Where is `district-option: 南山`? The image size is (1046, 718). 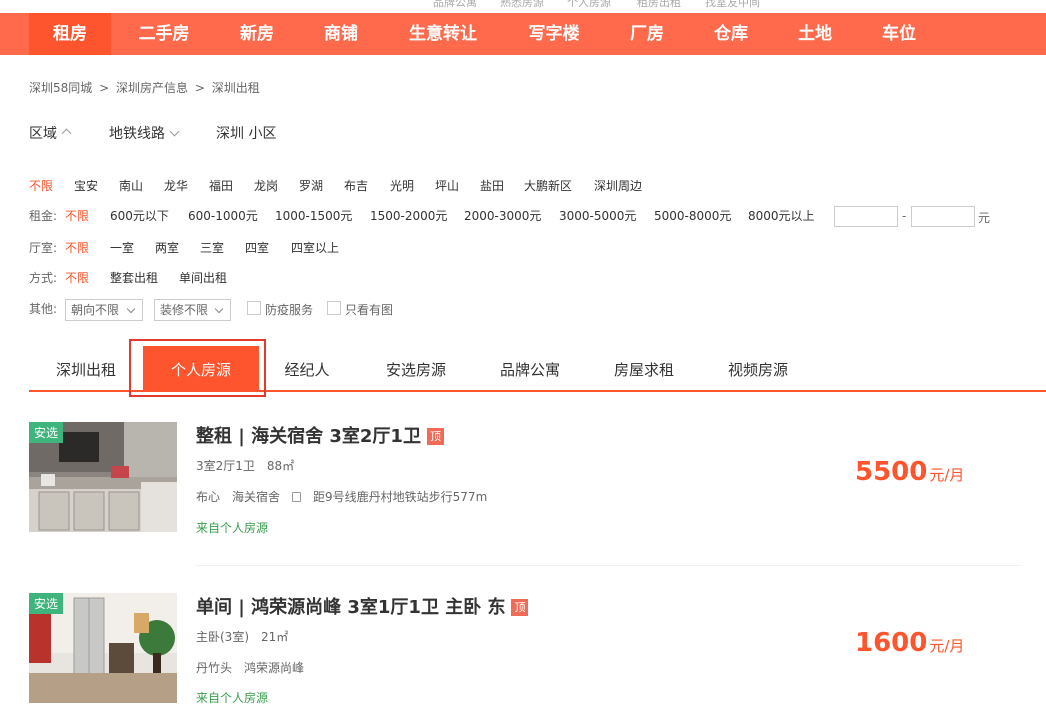 district-option: 南山 is located at coordinates (131, 186).